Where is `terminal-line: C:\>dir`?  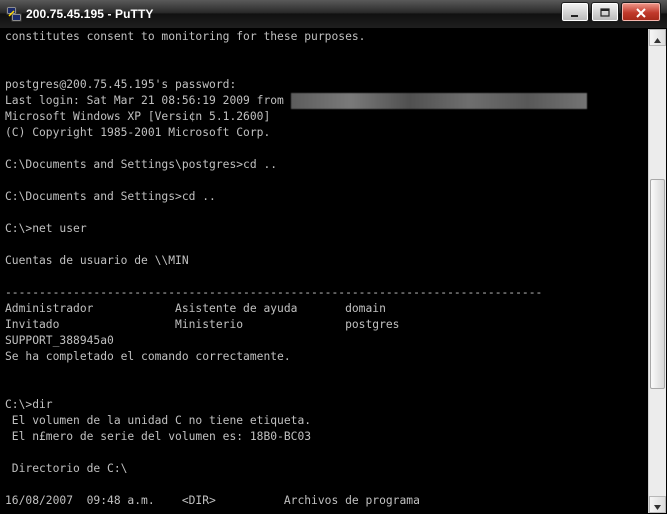
terminal-line: C:\>dir is located at coordinates (29, 404).